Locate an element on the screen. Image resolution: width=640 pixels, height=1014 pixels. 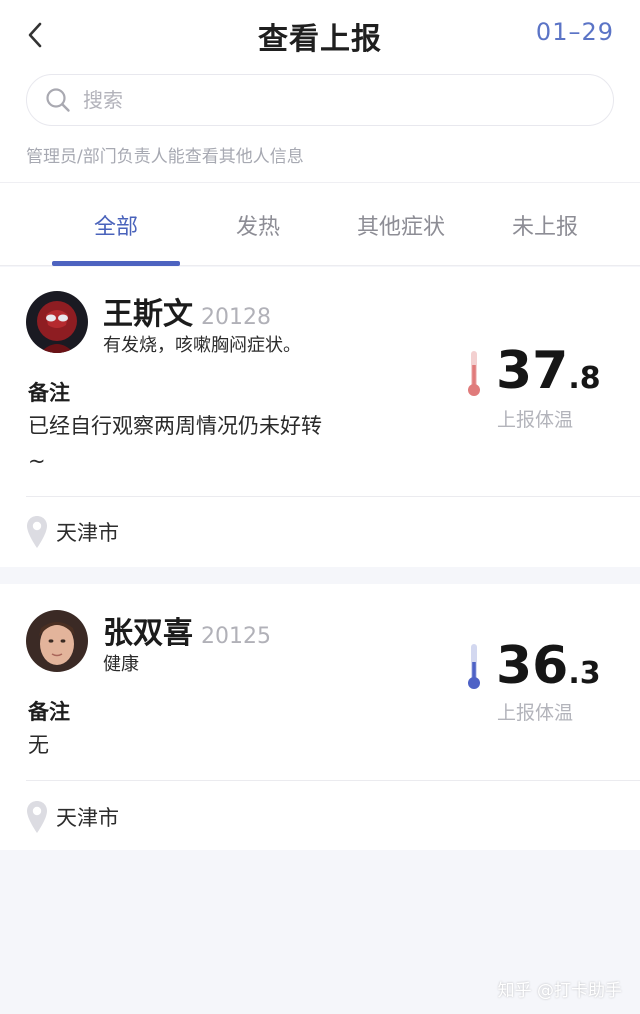
search-icon is located at coordinates (58, 100).